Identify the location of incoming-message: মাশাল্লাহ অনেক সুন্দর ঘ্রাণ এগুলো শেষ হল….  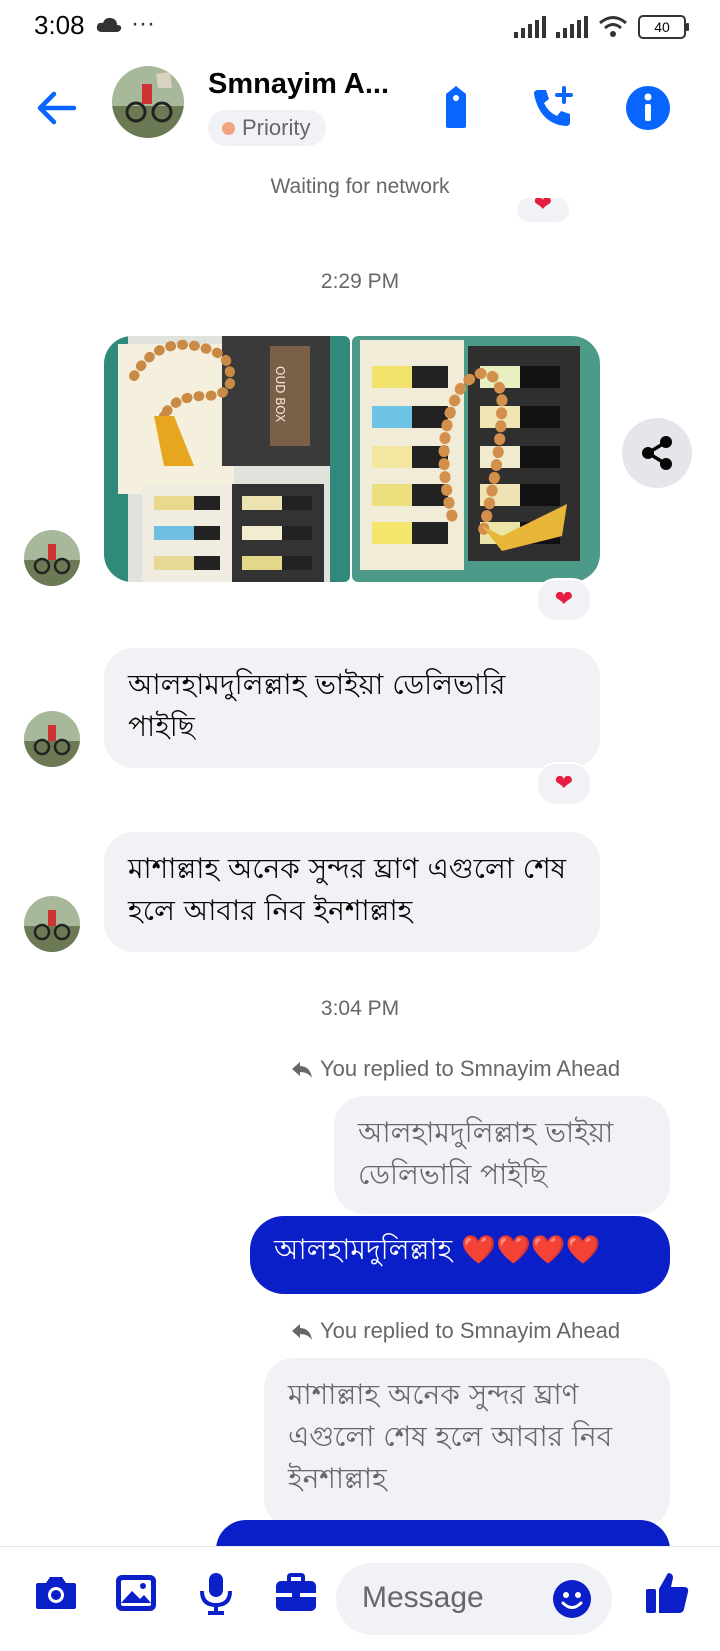
(352, 892).